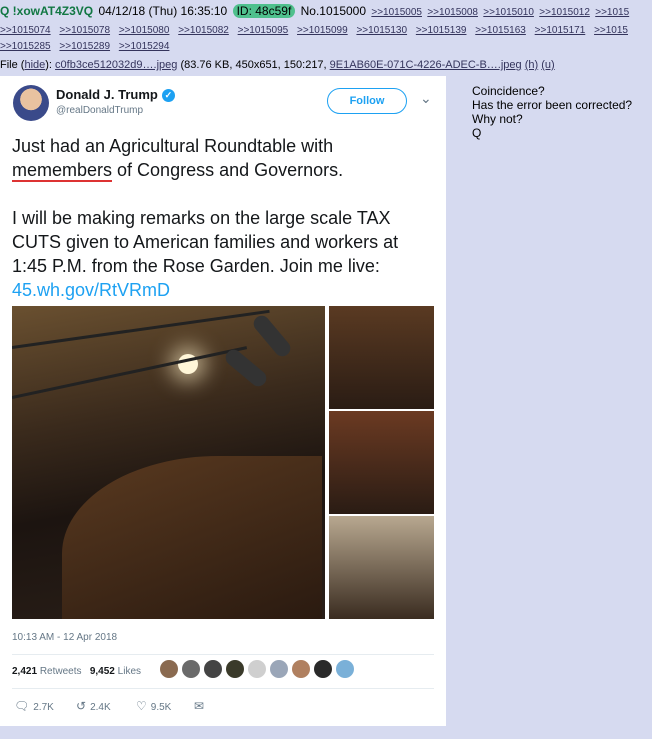  I want to click on backlink: >>1015074, so click(25, 30).